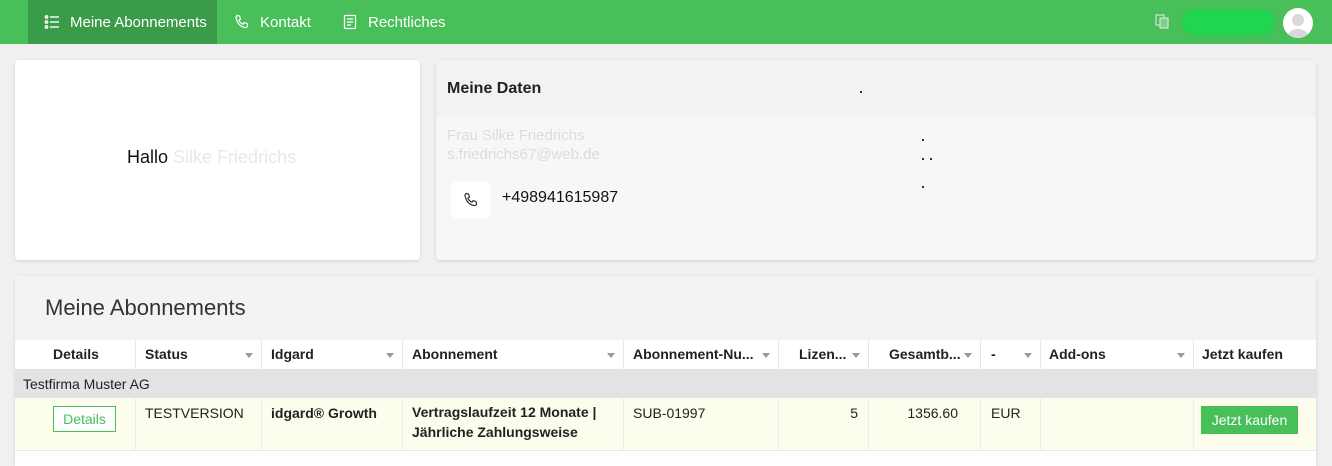 Image resolution: width=1332 pixels, height=466 pixels. Describe the element at coordinates (350, 22) in the screenshot. I see `document-icon` at that location.